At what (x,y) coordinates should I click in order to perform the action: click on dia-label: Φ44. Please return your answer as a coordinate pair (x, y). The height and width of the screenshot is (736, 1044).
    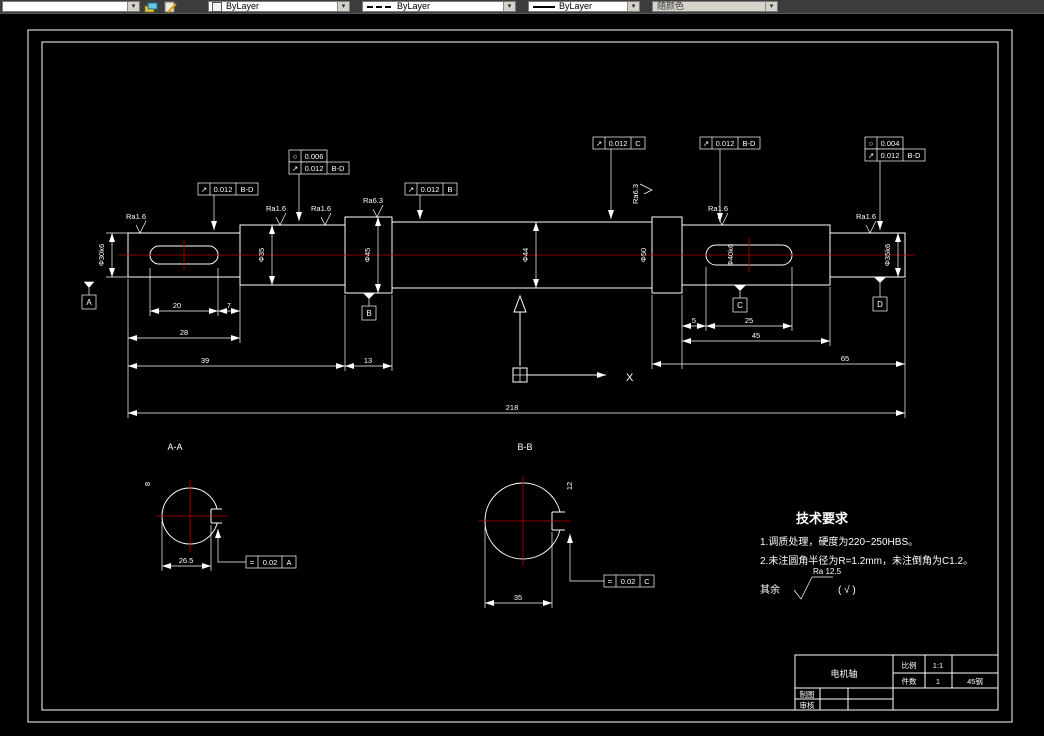
    Looking at the image, I should click on (525, 255).